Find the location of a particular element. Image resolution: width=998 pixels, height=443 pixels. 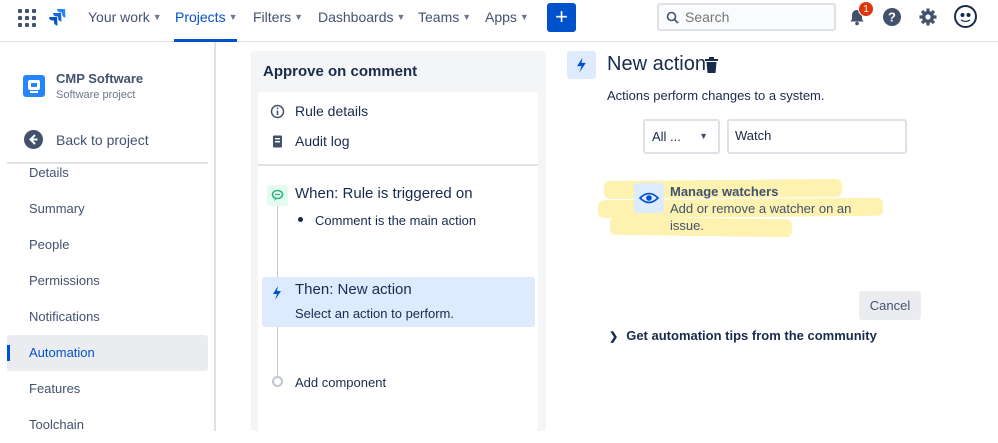

help-icon: ? is located at coordinates (892, 17).